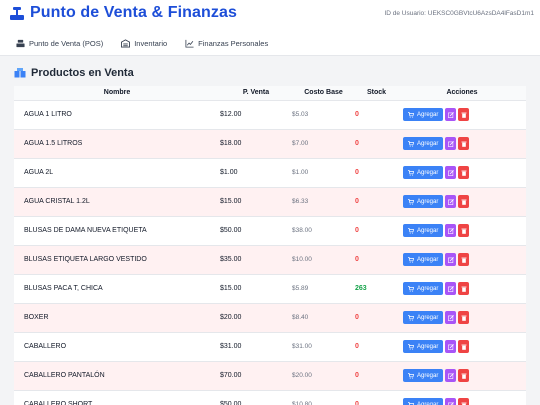 The height and width of the screenshot is (405, 540). I want to click on product-cost: $5.89, so click(300, 288).